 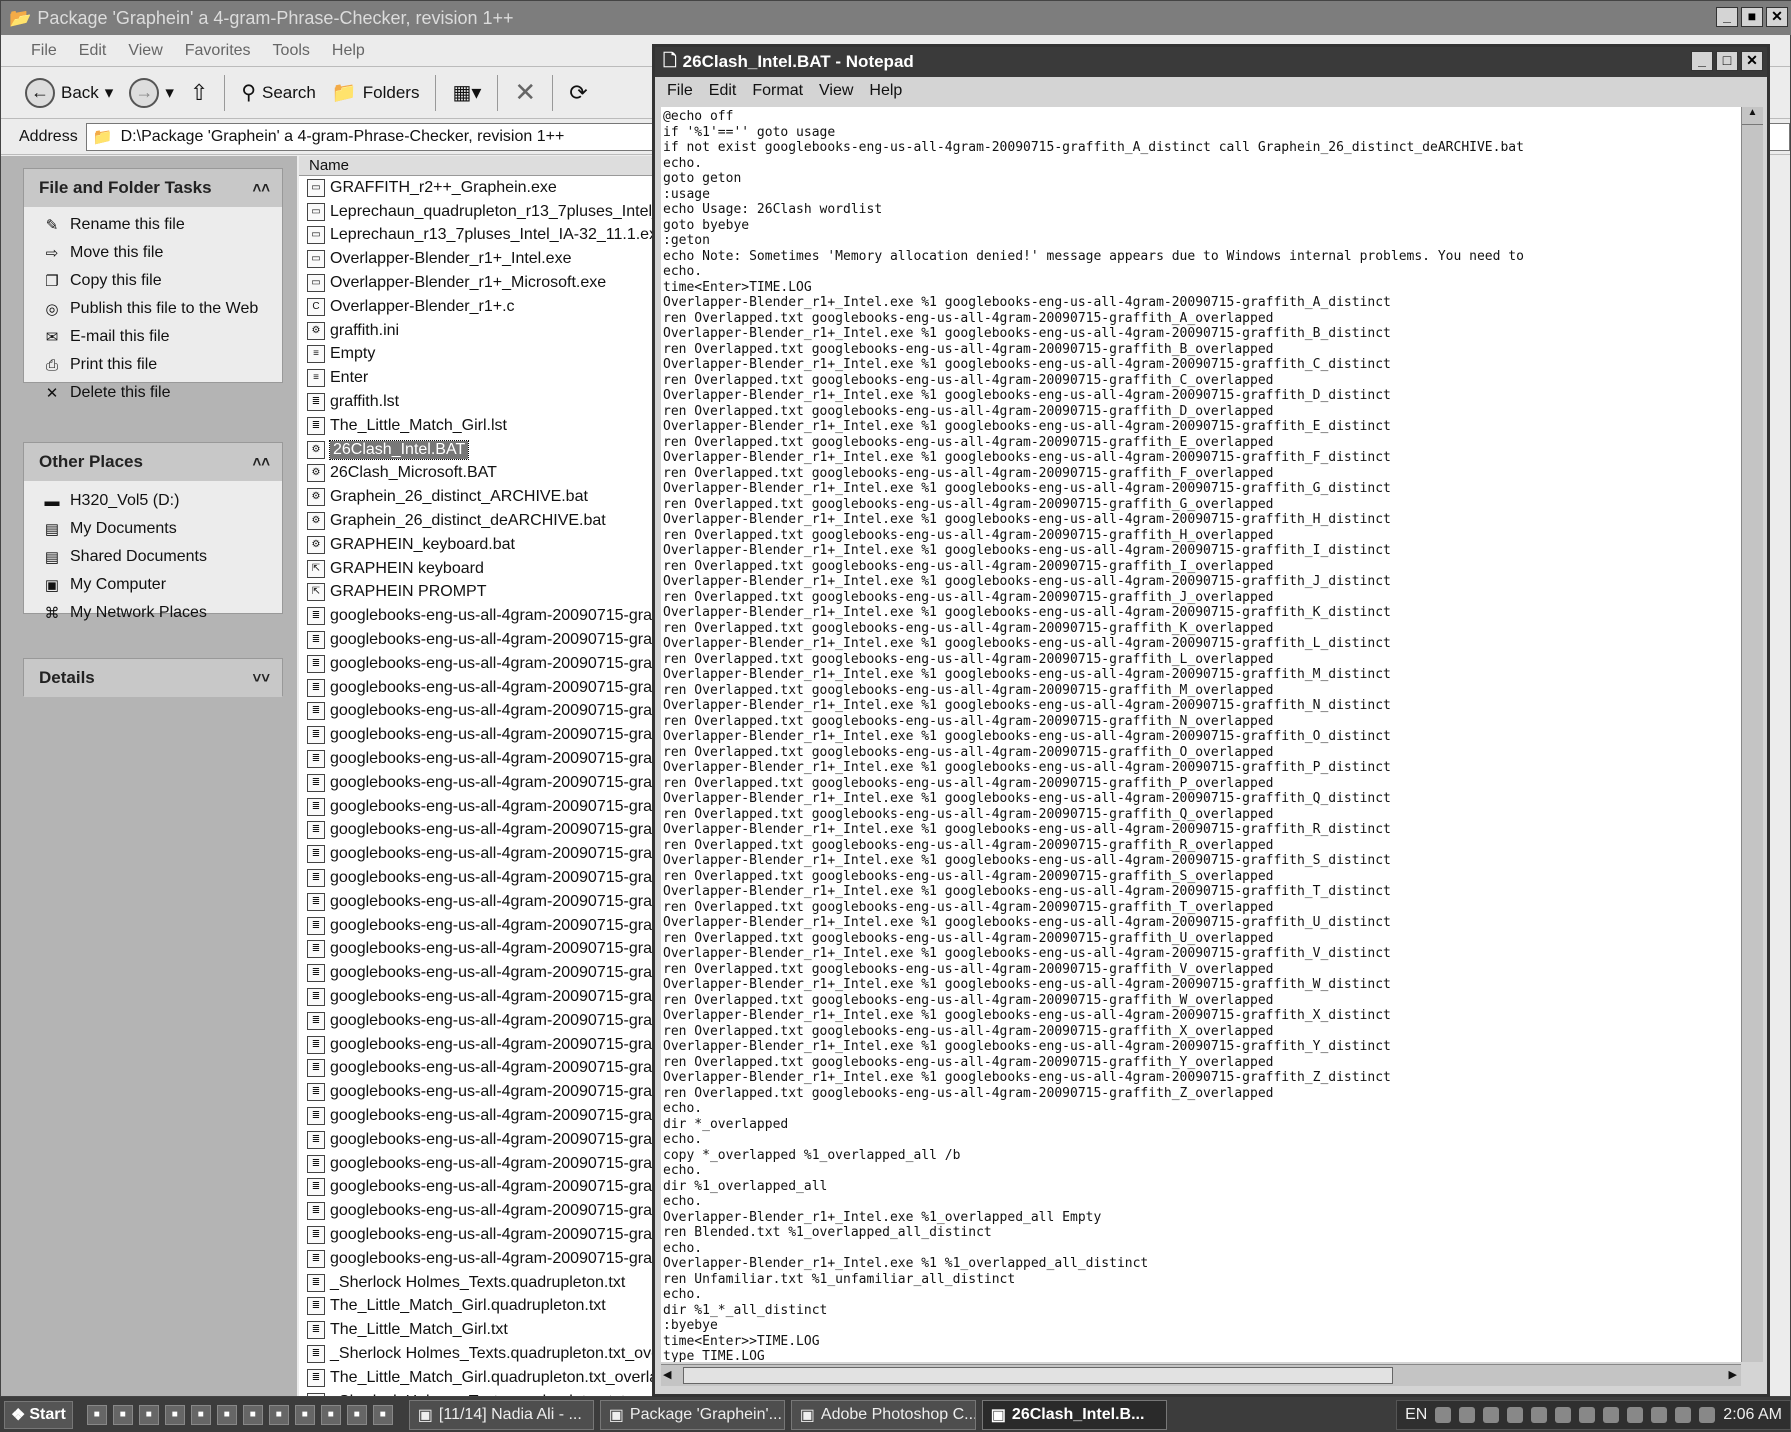 What do you see at coordinates (1752, 17) in the screenshot?
I see `maximize-button: ■` at bounding box center [1752, 17].